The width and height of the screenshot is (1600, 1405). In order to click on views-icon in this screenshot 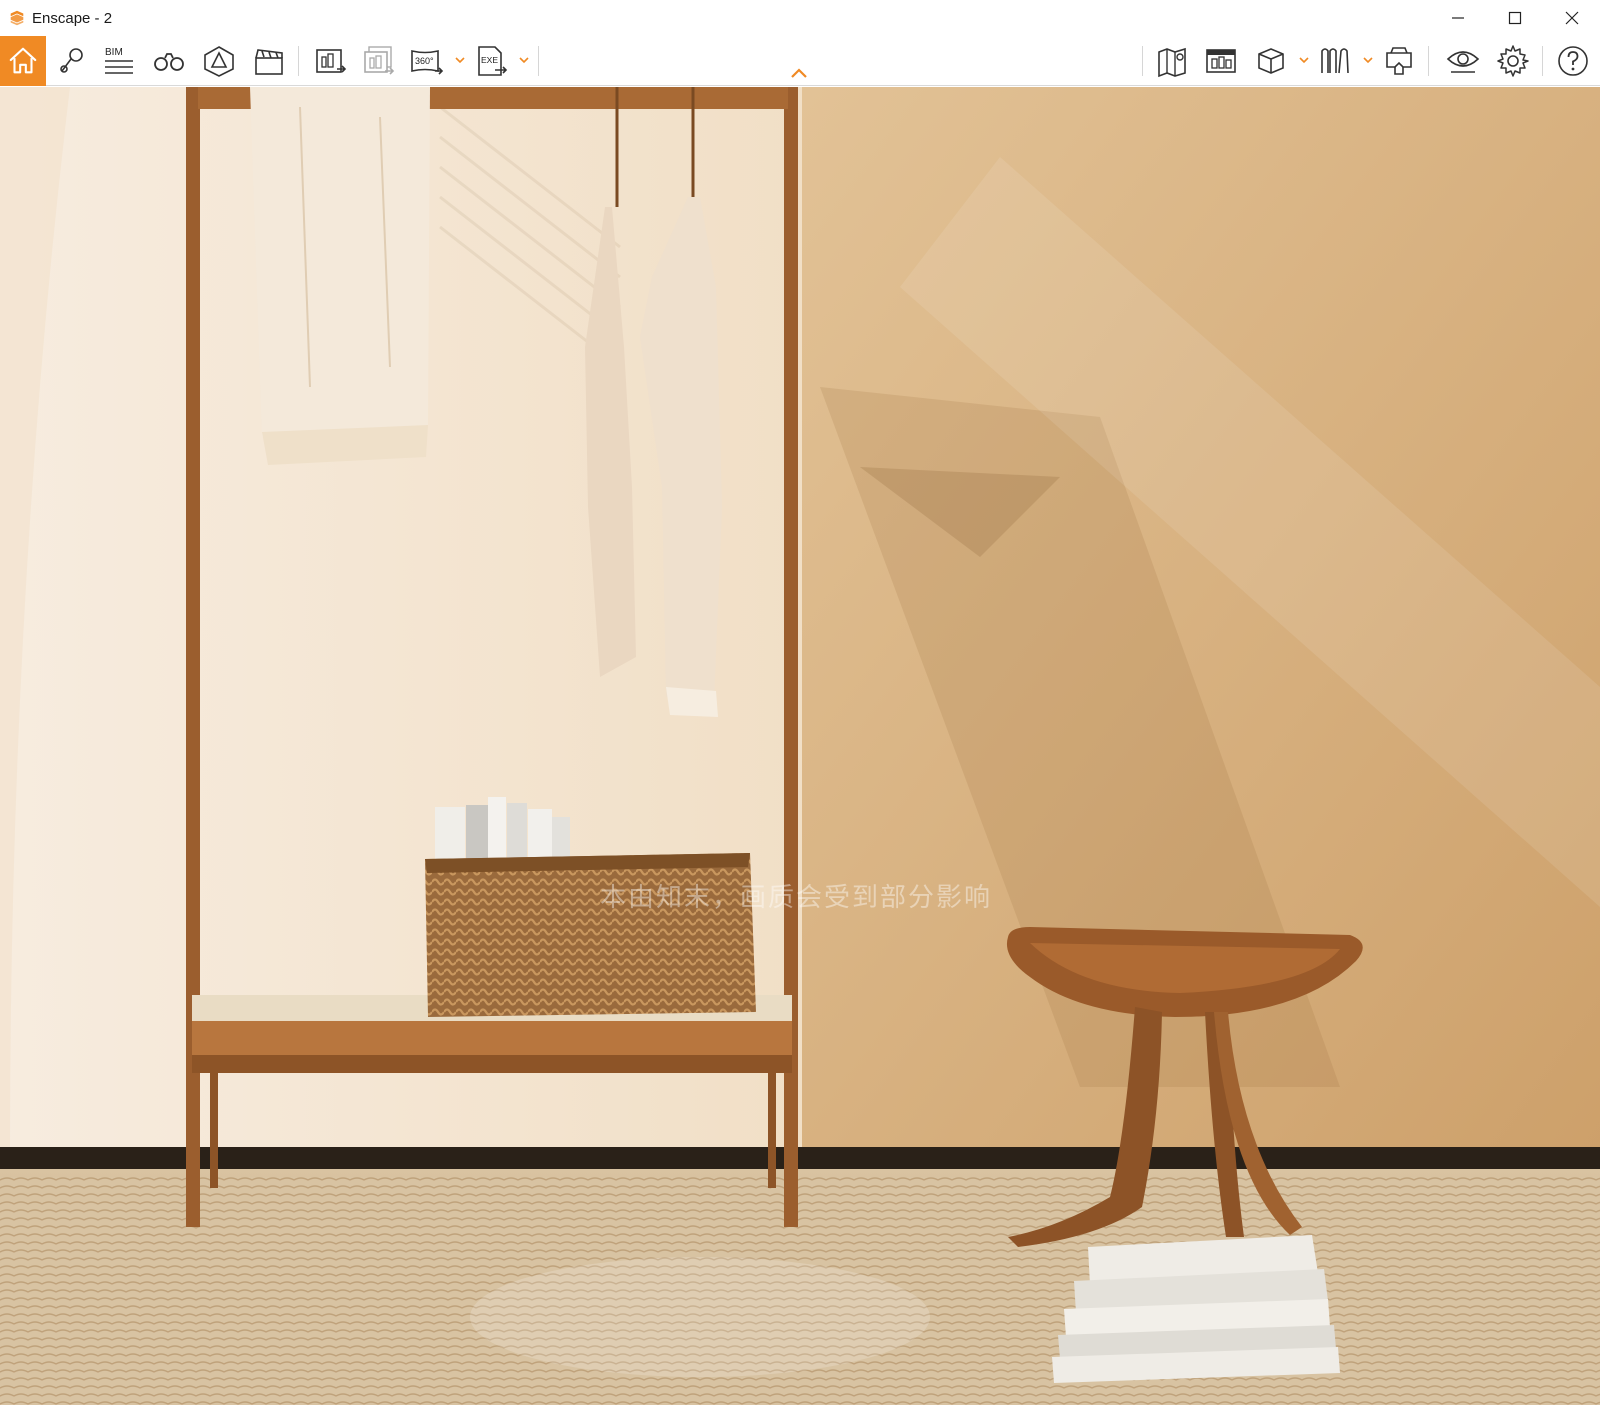, I will do `click(71, 60)`.